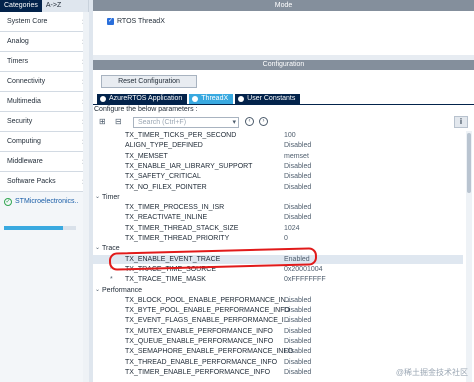 The image size is (474, 382). What do you see at coordinates (40, 228) in the screenshot?
I see `progress-bar` at bounding box center [40, 228].